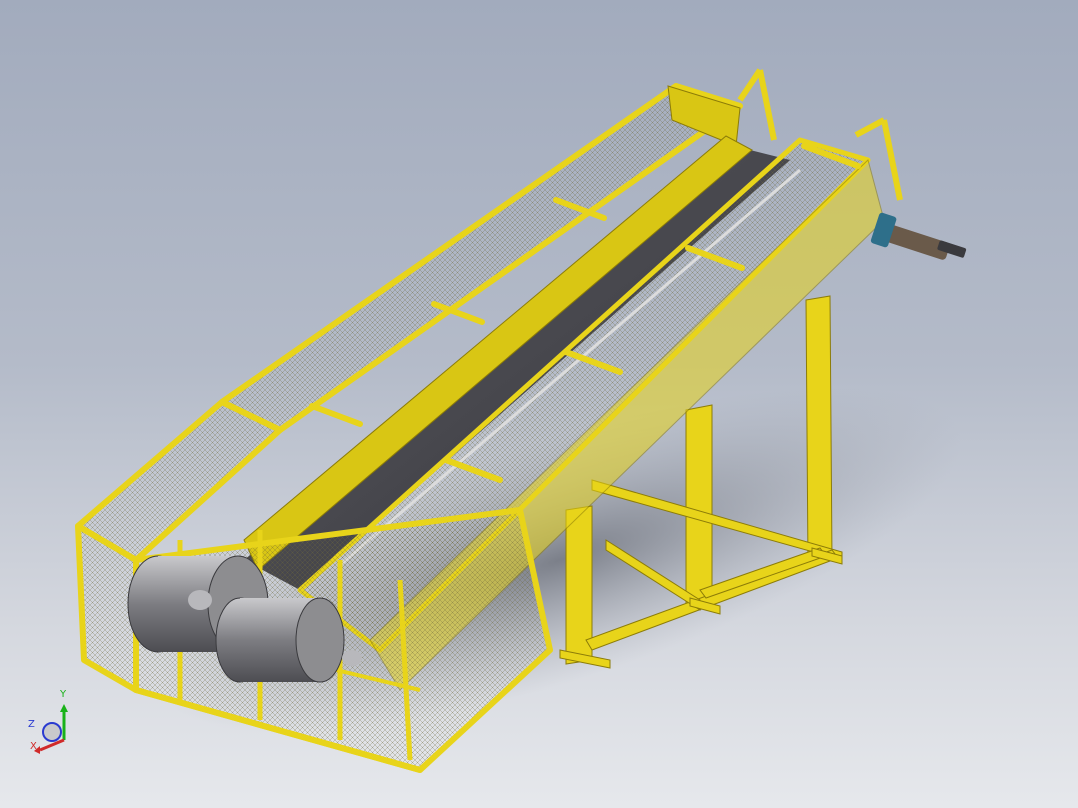 Image resolution: width=1078 pixels, height=808 pixels. What do you see at coordinates (63, 694) in the screenshot?
I see `triad-y-label: Y` at bounding box center [63, 694].